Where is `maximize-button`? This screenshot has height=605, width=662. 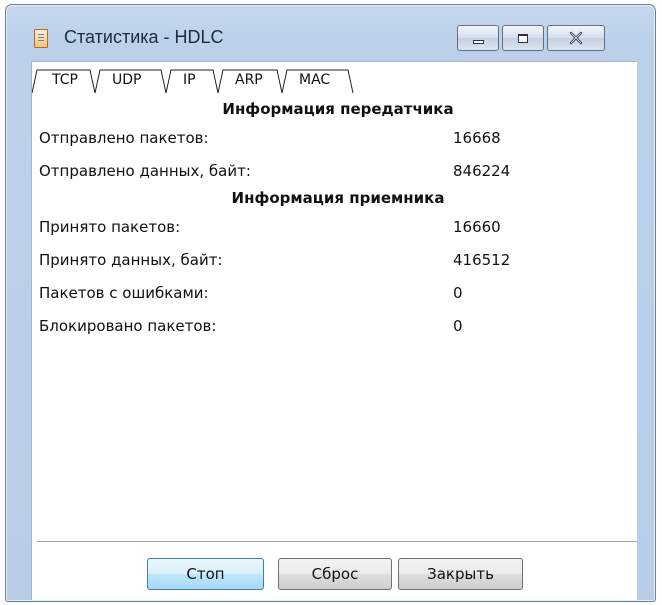 maximize-button is located at coordinates (523, 38).